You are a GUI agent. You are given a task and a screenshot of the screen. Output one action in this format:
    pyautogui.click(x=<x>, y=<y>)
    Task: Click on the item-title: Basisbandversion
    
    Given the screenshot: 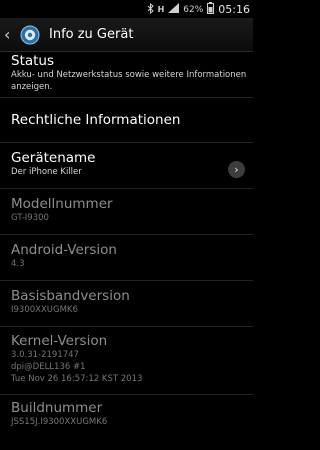 What is the action you would take?
    pyautogui.click(x=70, y=296)
    